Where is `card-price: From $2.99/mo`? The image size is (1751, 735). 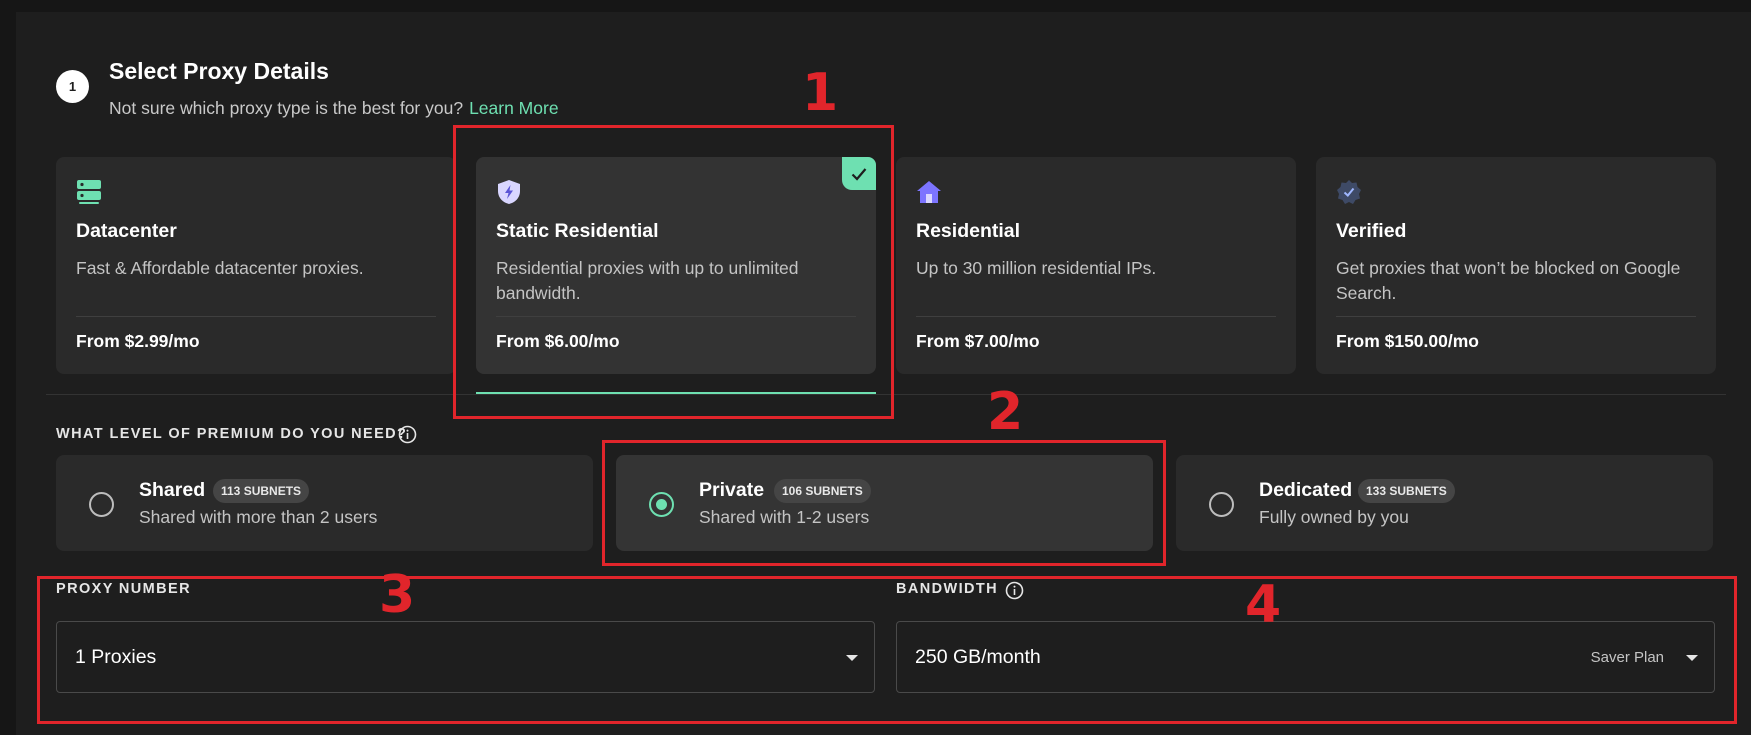
card-price: From $2.99/mo is located at coordinates (138, 341).